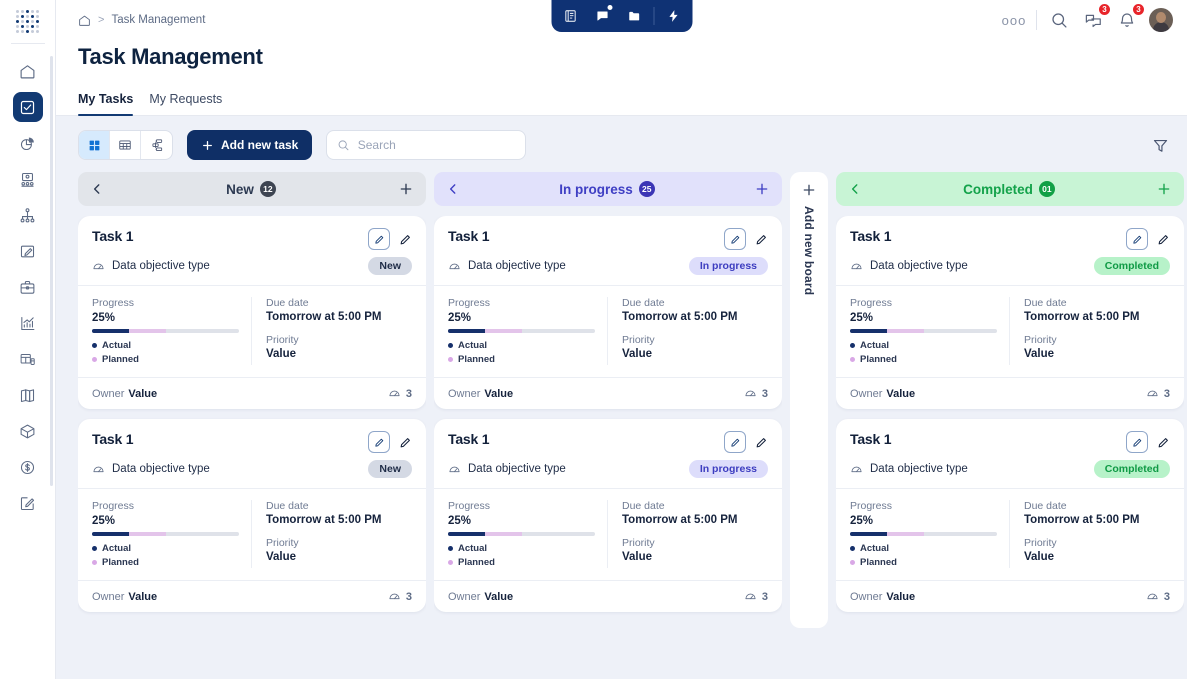 This screenshot has height=679, width=1187. What do you see at coordinates (1097, 310) in the screenshot?
I see `due-date-block: Due date Tomorrow at 5:00 PM` at bounding box center [1097, 310].